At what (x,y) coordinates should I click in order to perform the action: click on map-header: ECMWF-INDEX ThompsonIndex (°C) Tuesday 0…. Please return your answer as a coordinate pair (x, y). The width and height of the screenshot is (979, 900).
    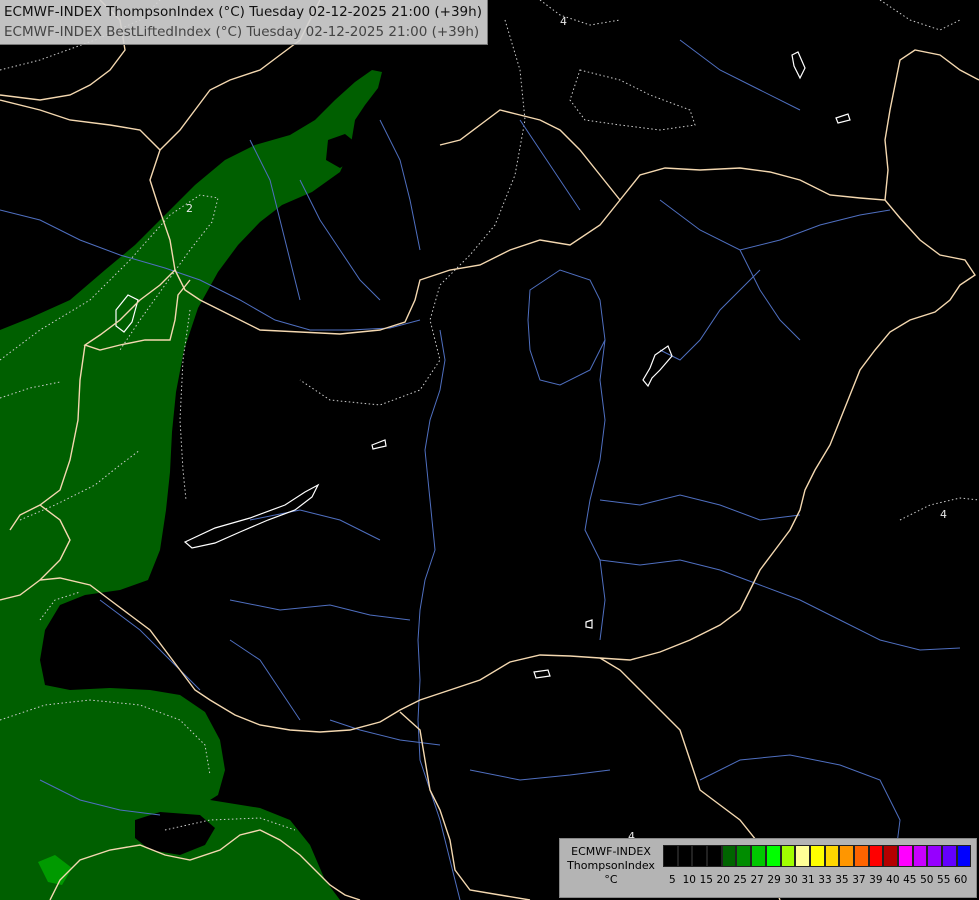
    Looking at the image, I should click on (244, 22).